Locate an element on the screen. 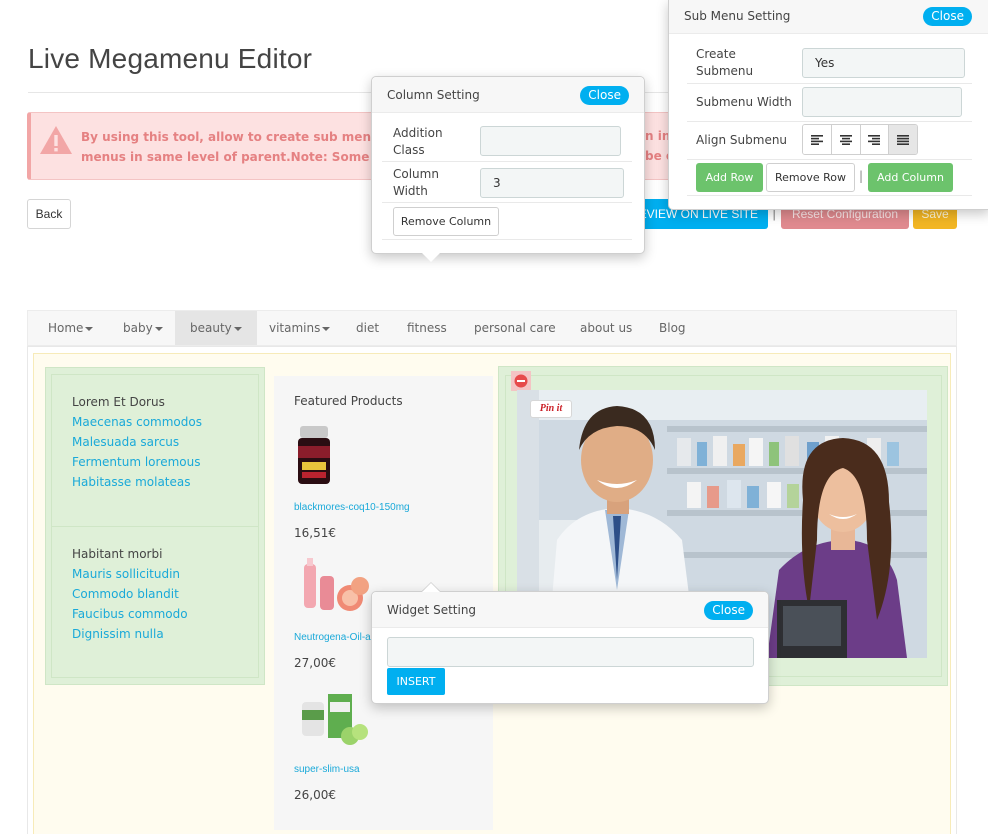  nav-item-beauty: beauty is located at coordinates (216, 328).